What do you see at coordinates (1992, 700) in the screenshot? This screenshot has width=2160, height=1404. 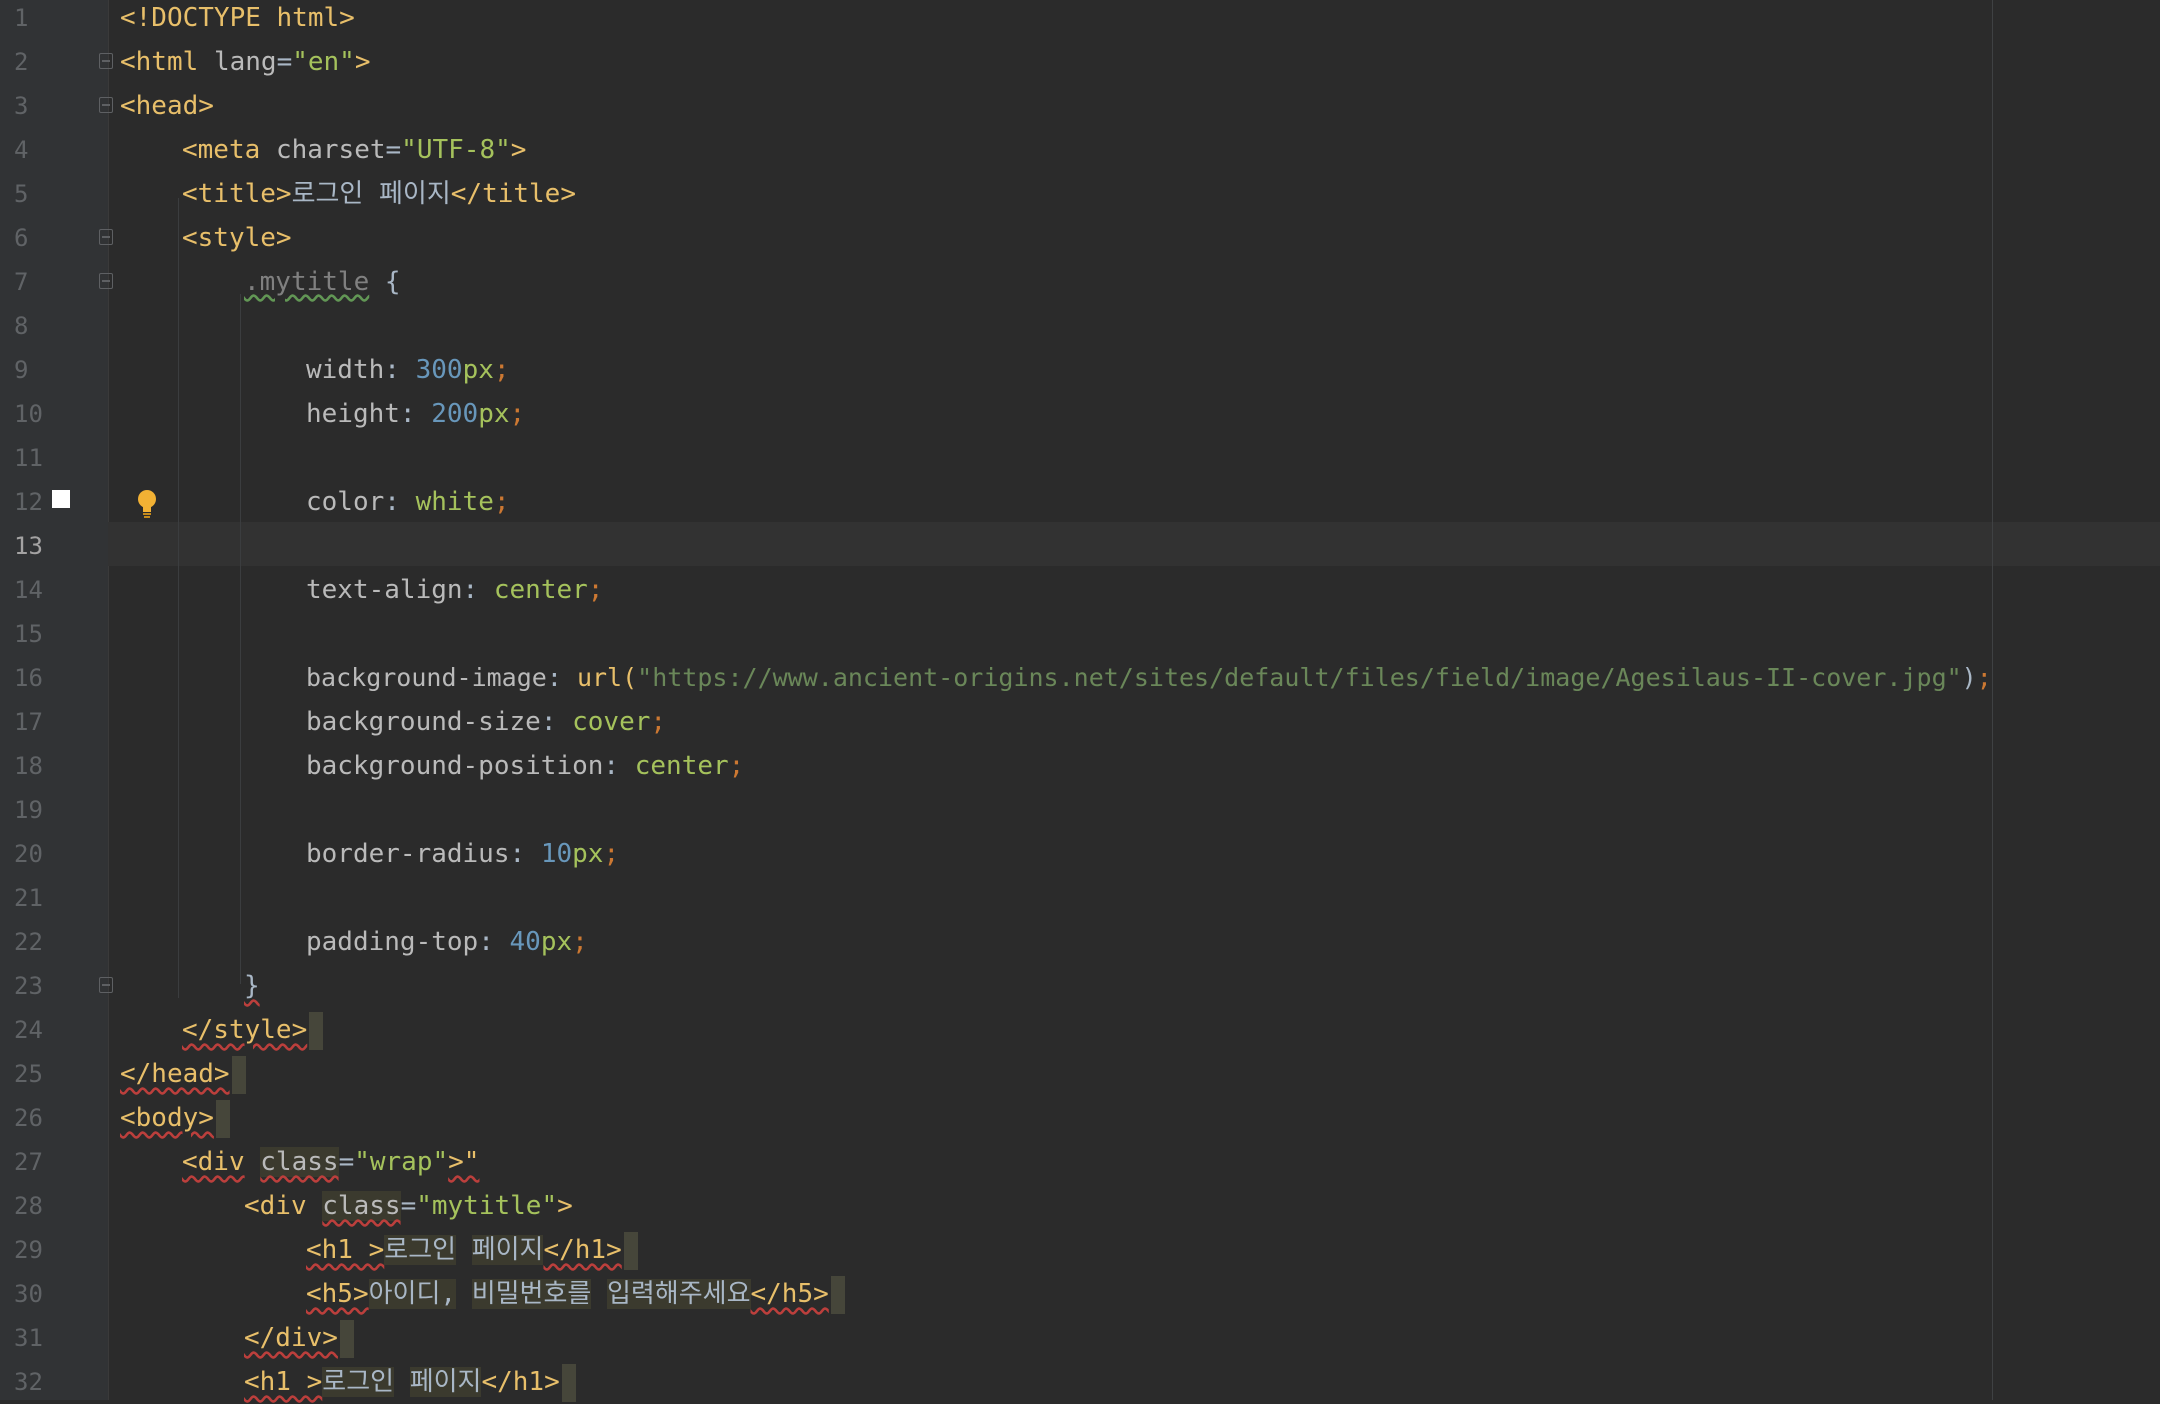 I see `right-margin-guide` at bounding box center [1992, 700].